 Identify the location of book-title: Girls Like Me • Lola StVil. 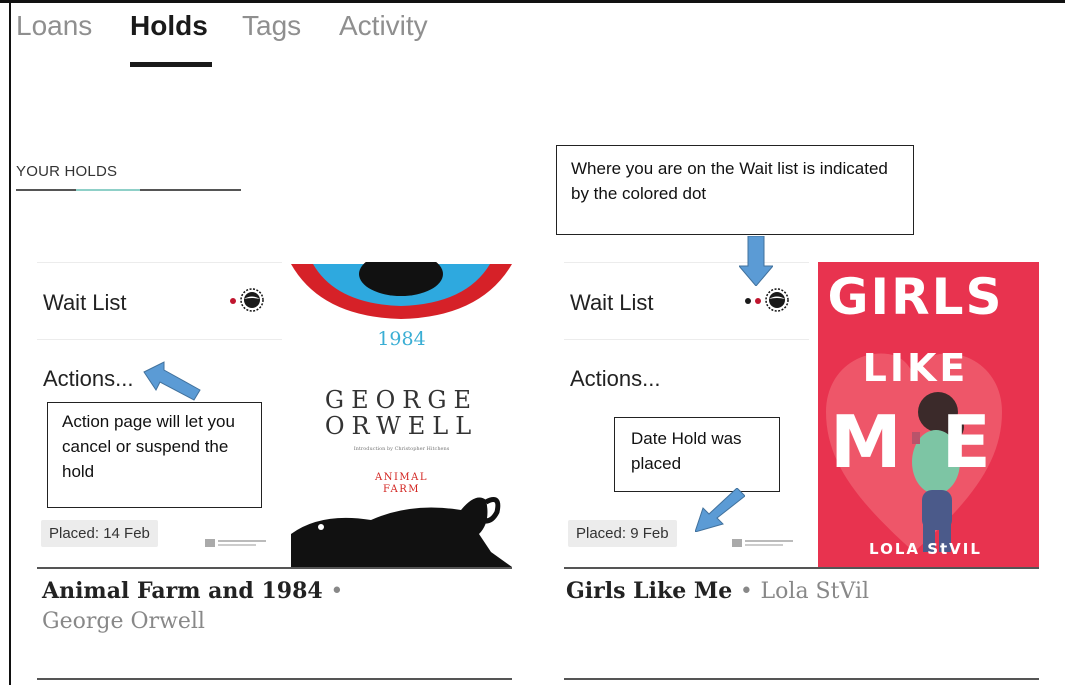
(717, 591).